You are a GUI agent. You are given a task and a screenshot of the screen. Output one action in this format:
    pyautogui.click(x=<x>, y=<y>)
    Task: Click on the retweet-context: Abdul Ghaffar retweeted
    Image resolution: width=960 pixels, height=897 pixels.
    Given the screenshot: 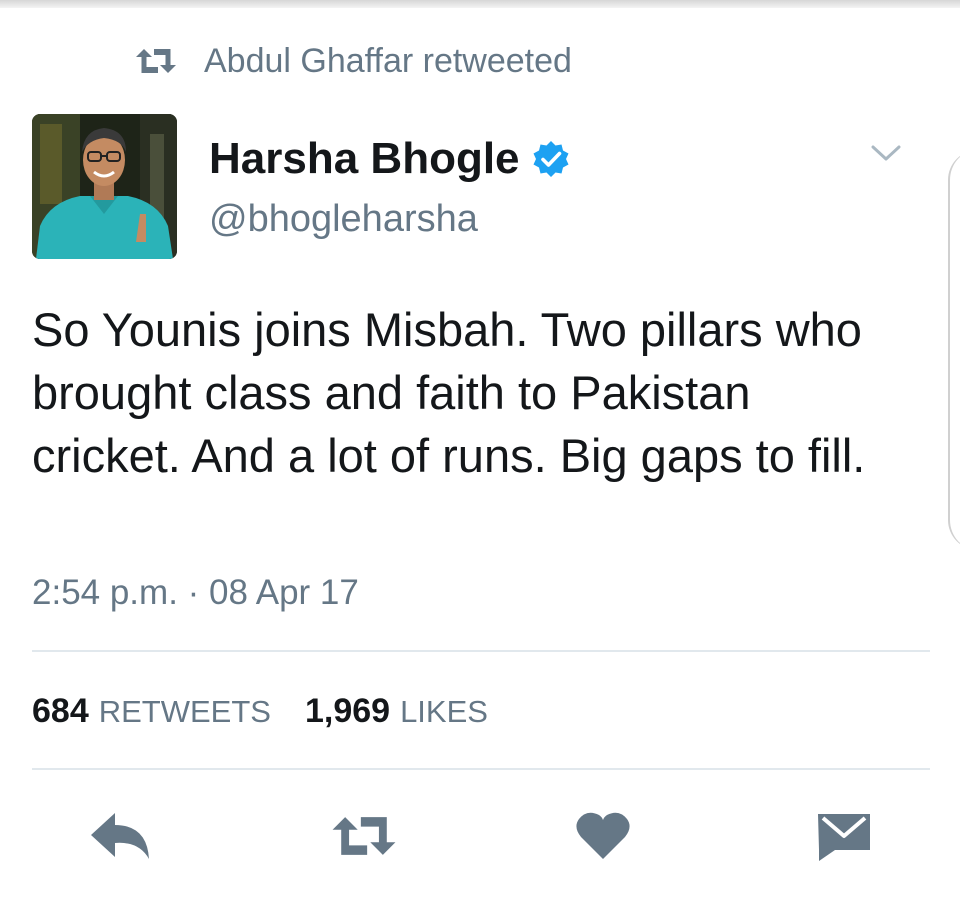 What is the action you would take?
    pyautogui.click(x=353, y=61)
    